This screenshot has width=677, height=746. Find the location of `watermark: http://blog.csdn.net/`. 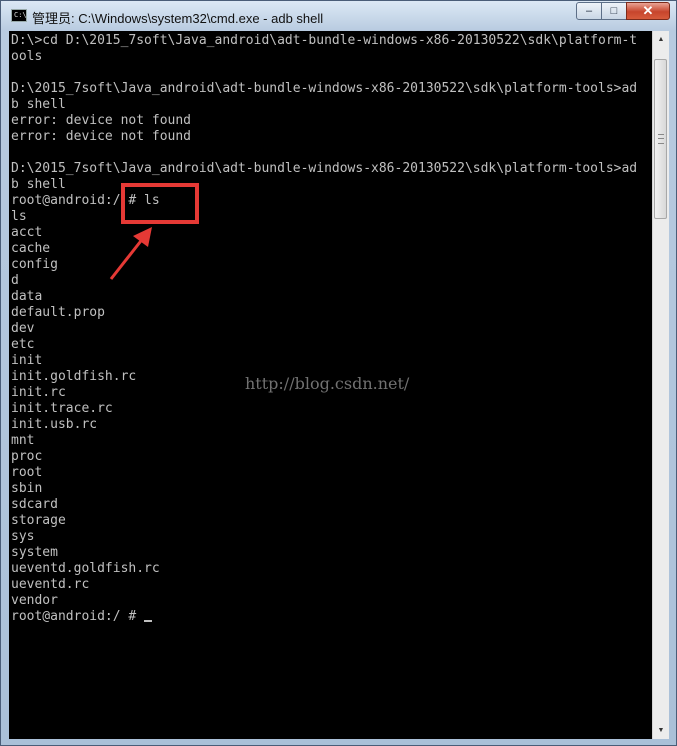

watermark: http://blog.csdn.net/ is located at coordinates (327, 383).